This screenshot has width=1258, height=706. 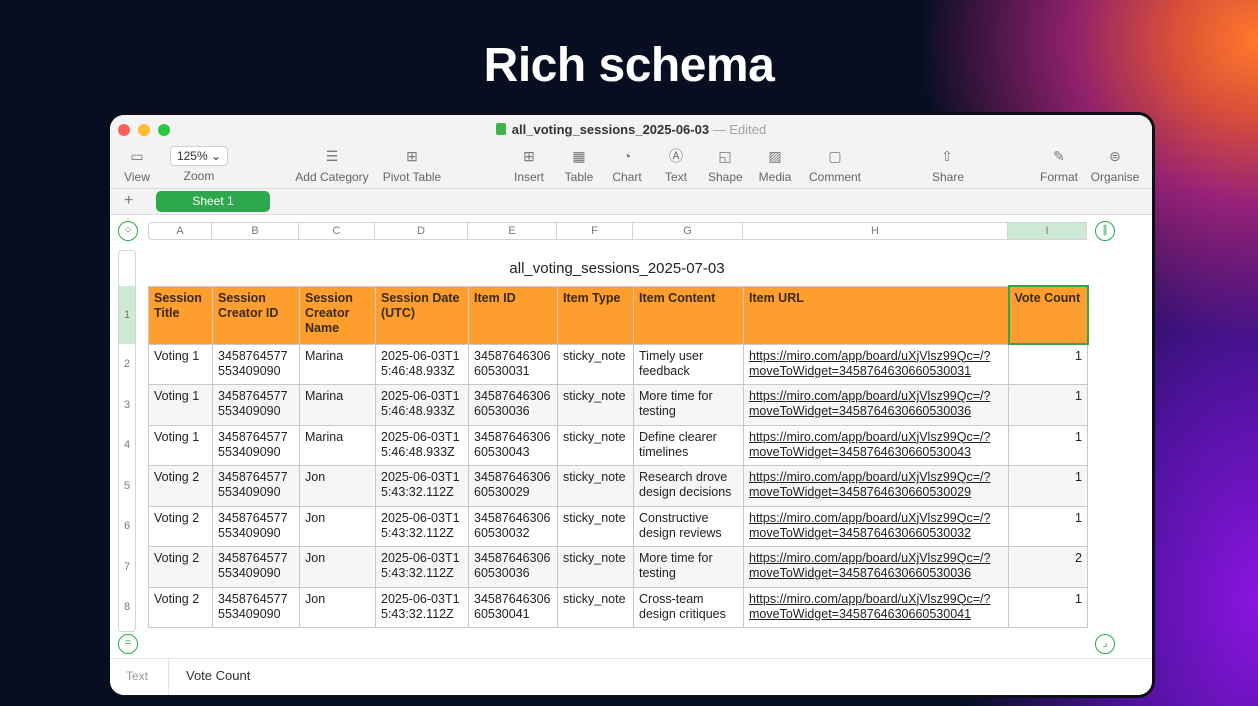 What do you see at coordinates (255, 231) in the screenshot?
I see `column-header: B` at bounding box center [255, 231].